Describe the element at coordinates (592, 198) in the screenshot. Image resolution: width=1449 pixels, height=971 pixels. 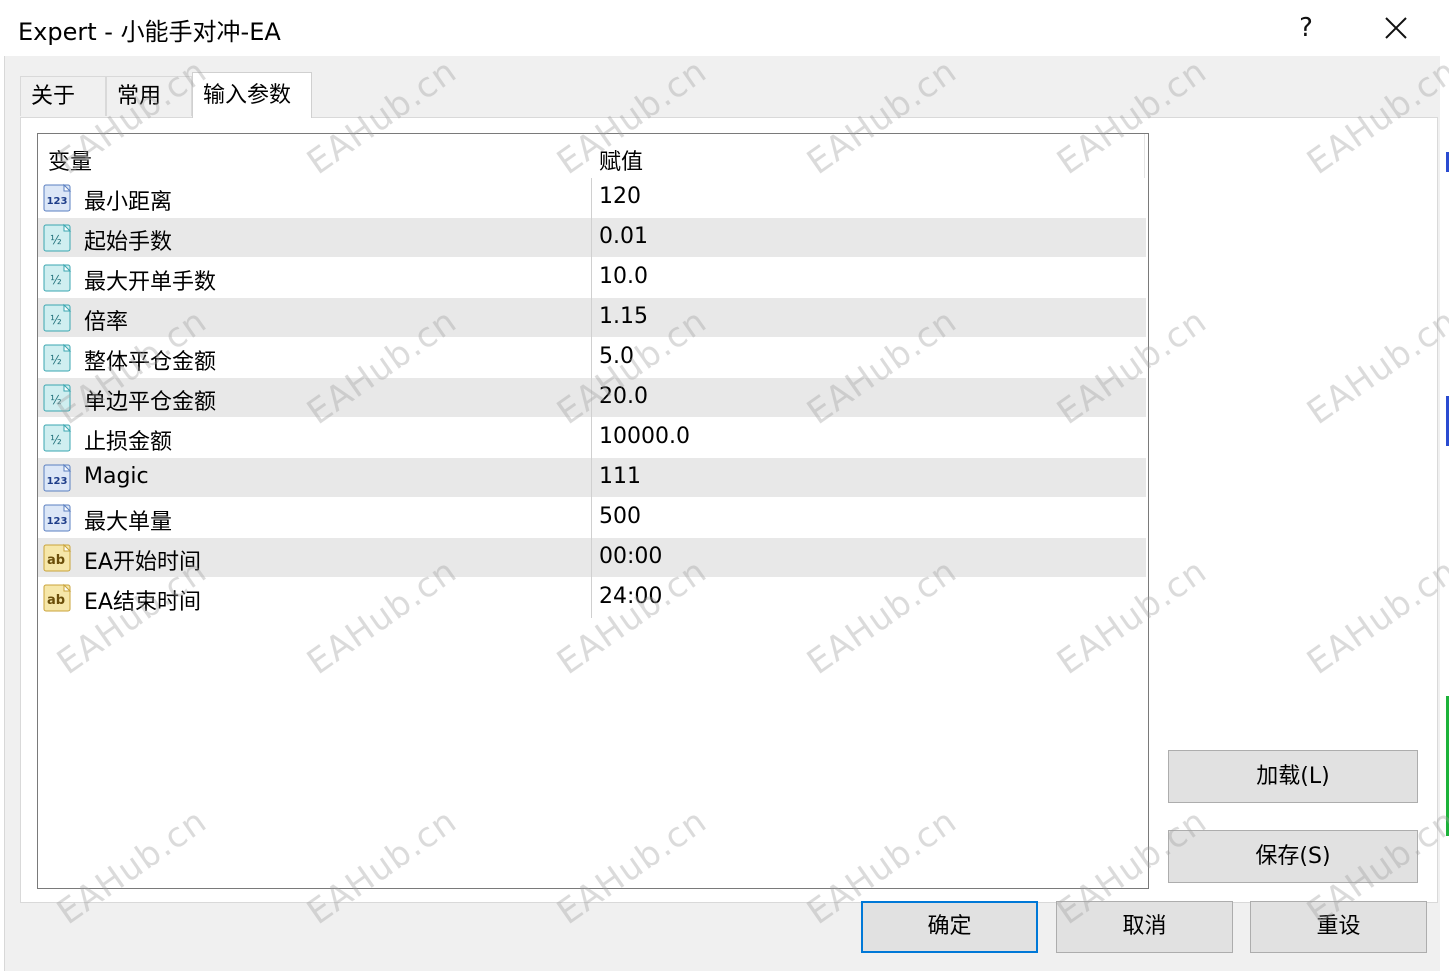
I see `table-row: 123 最小距离 120` at that location.